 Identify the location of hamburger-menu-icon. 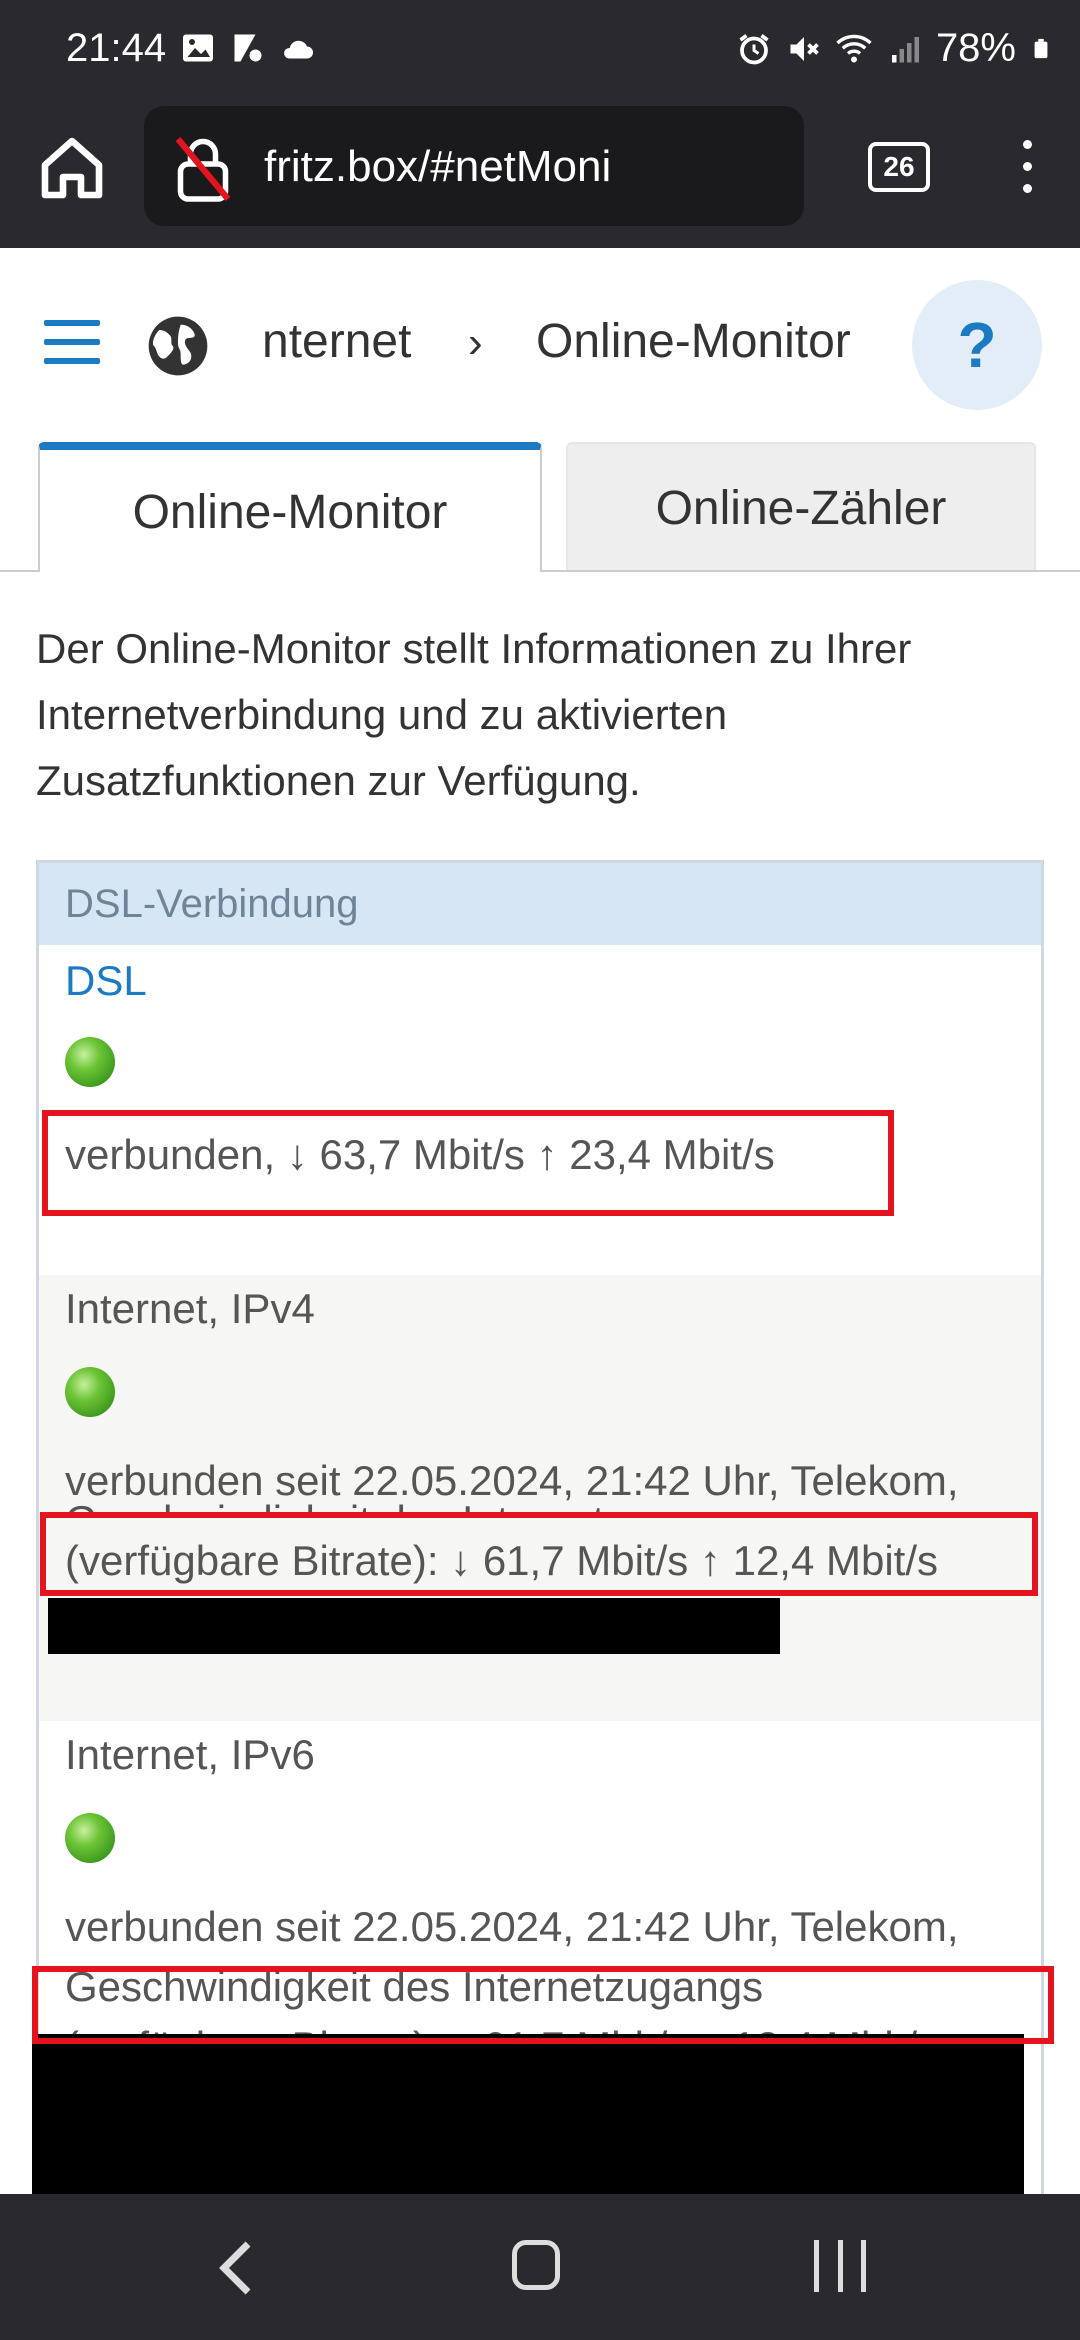
(72, 342).